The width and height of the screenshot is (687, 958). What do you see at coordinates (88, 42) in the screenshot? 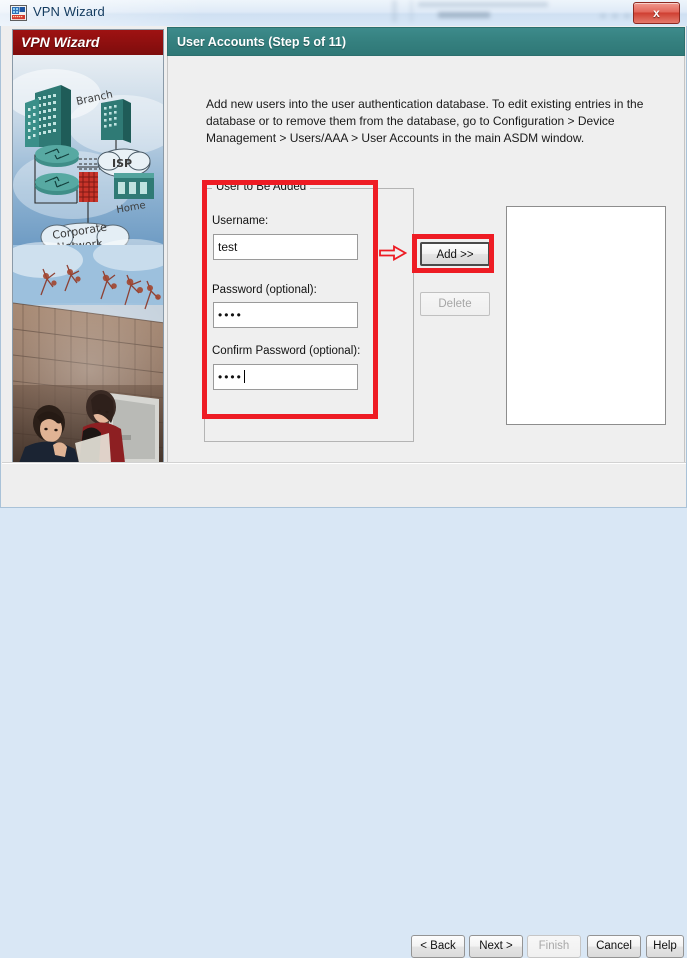
I see `banner-title: VPN Wizard` at bounding box center [88, 42].